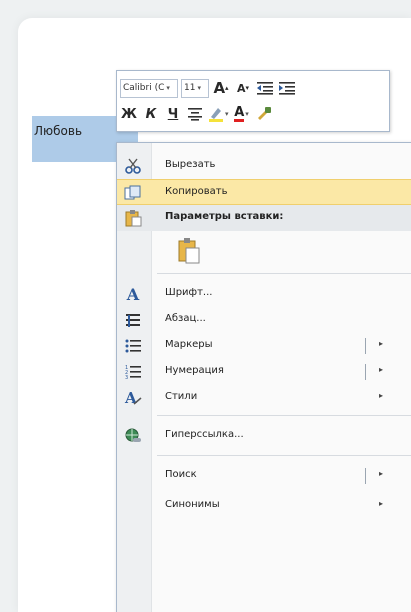 The width and height of the screenshot is (411, 612). I want to click on menu-item-label: Синонимы, so click(192, 504).